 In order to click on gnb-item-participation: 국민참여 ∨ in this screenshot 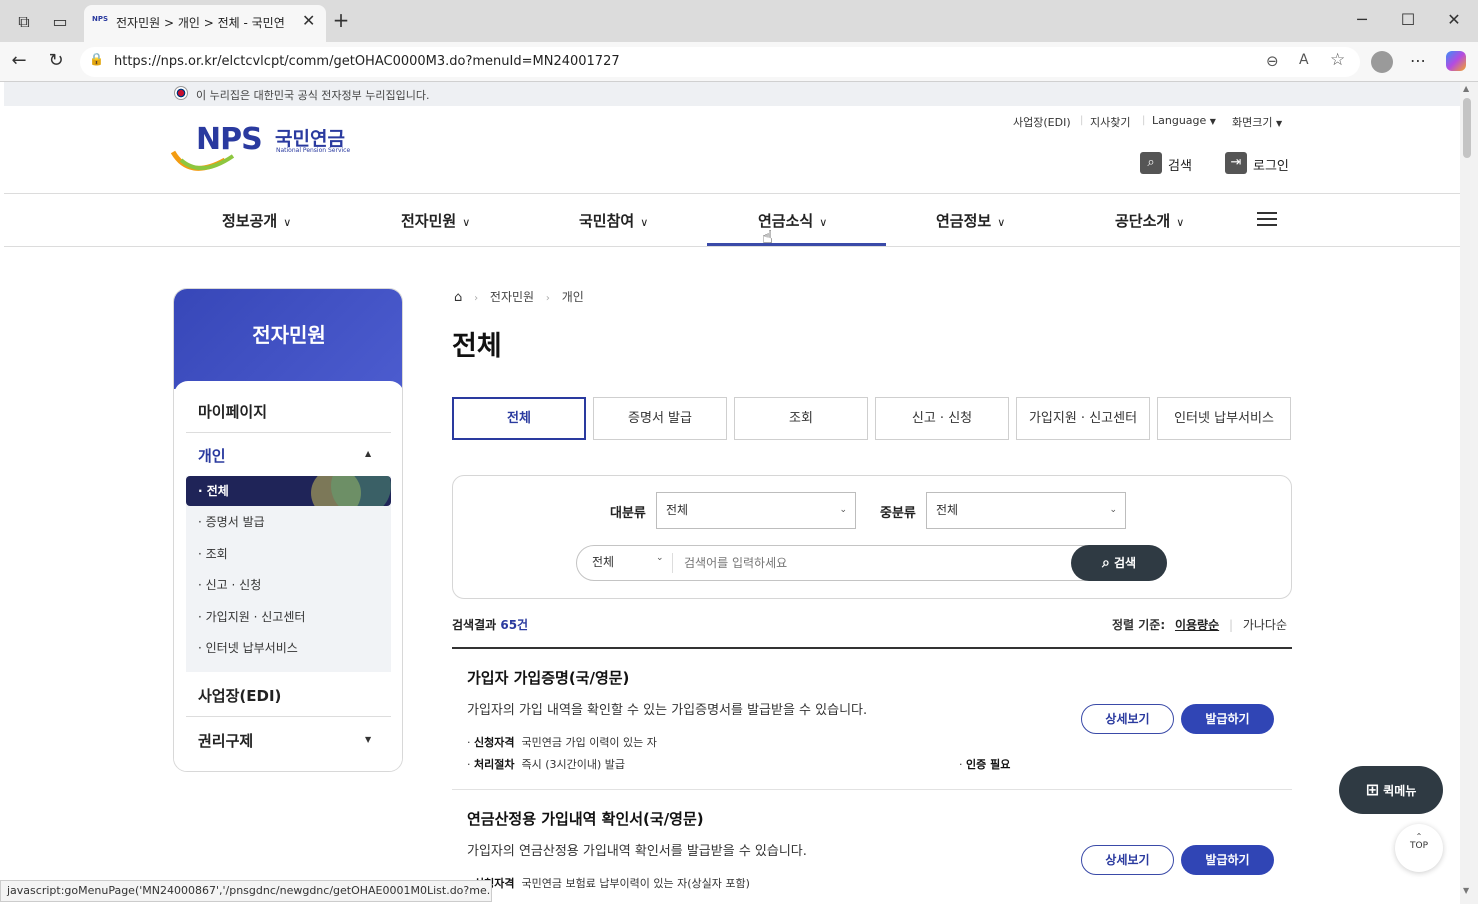, I will do `click(613, 220)`.